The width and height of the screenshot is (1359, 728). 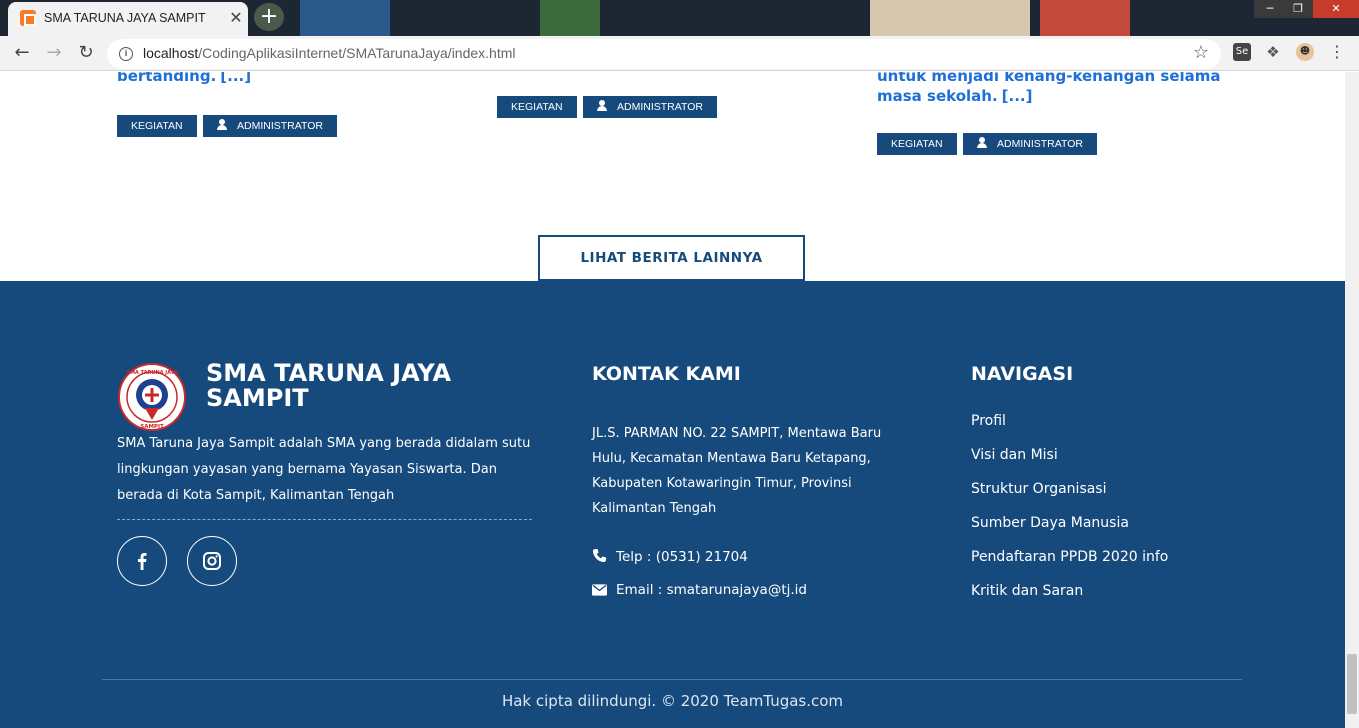 I want to click on envelope-icon, so click(x=599, y=590).